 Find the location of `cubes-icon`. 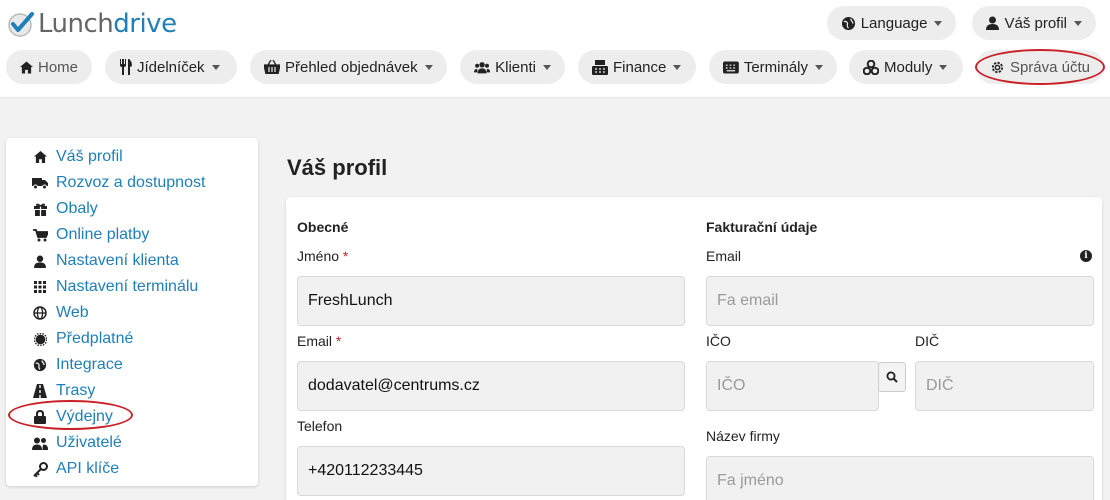

cubes-icon is located at coordinates (871, 67).